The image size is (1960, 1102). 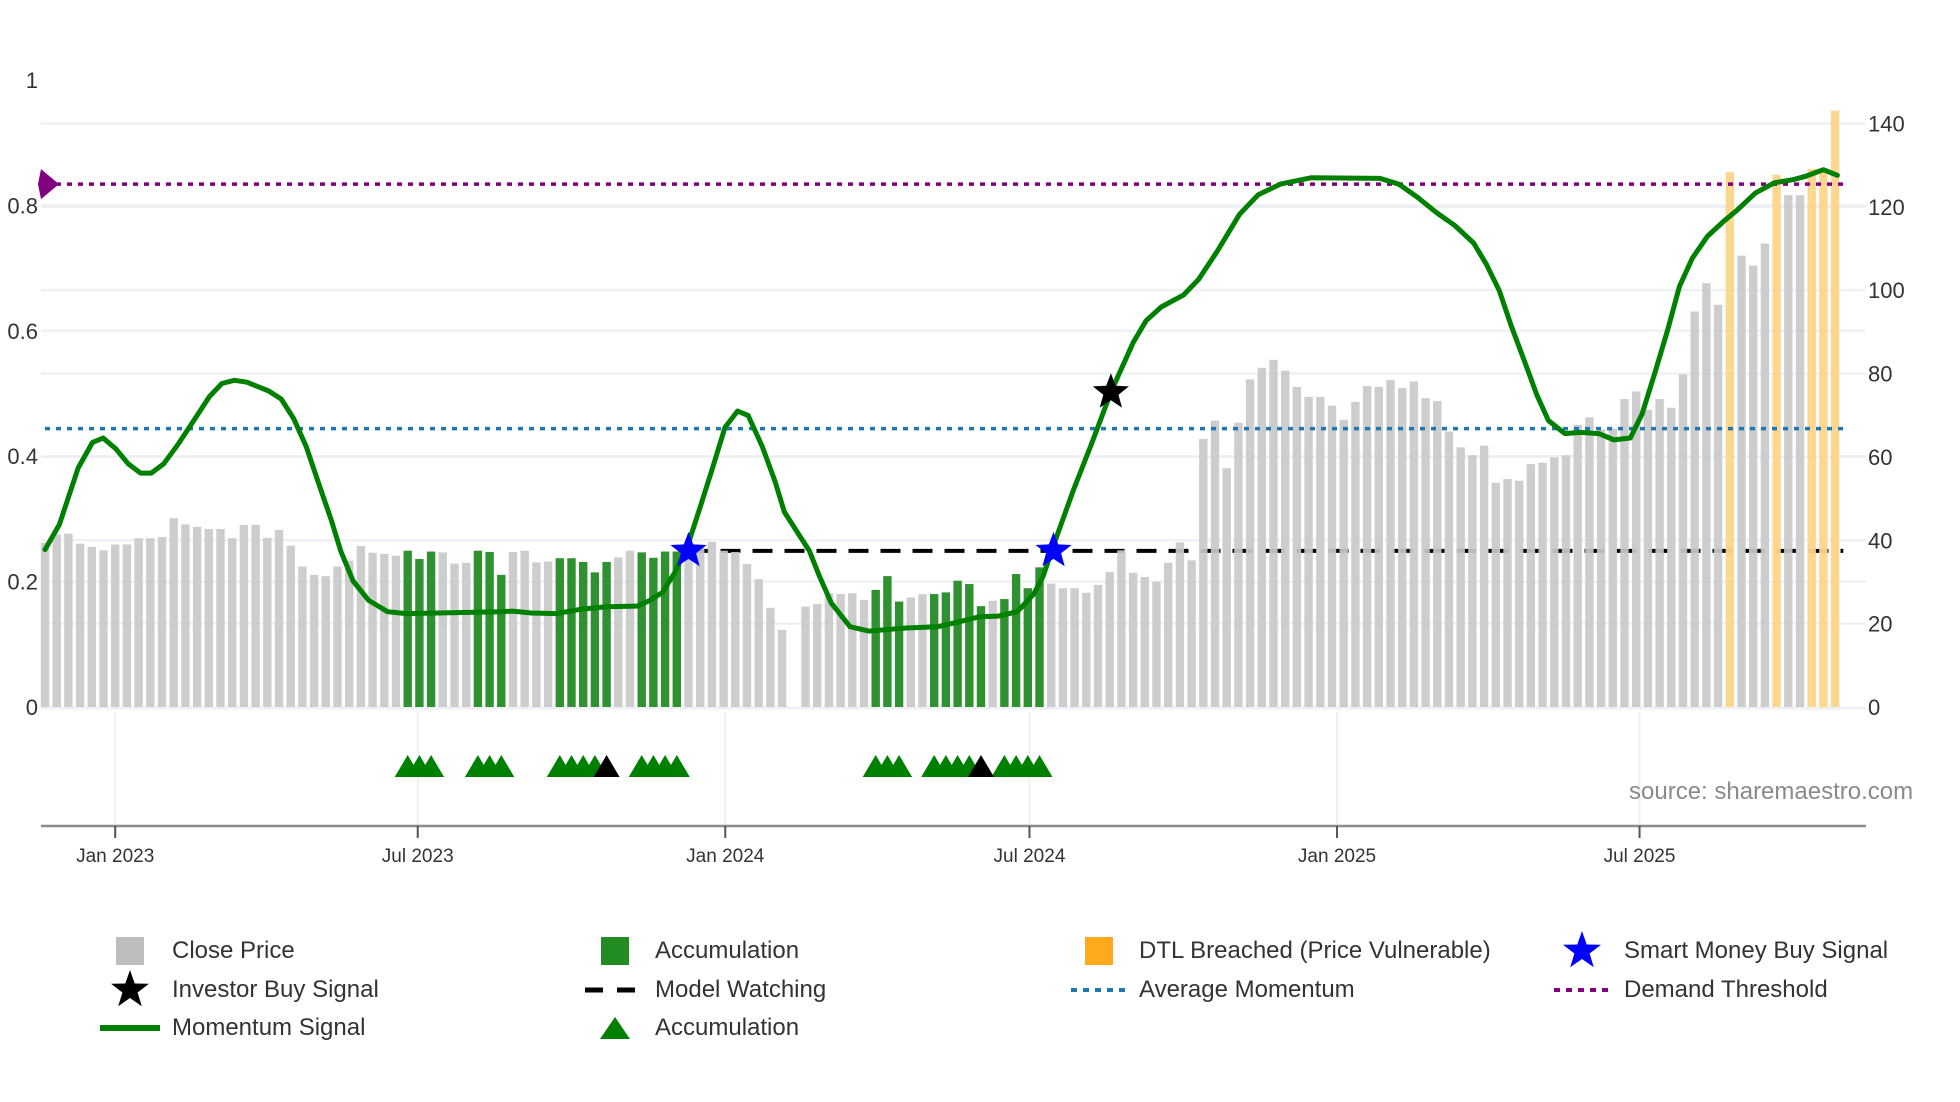 What do you see at coordinates (130, 988) in the screenshot?
I see `black-star-icon` at bounding box center [130, 988].